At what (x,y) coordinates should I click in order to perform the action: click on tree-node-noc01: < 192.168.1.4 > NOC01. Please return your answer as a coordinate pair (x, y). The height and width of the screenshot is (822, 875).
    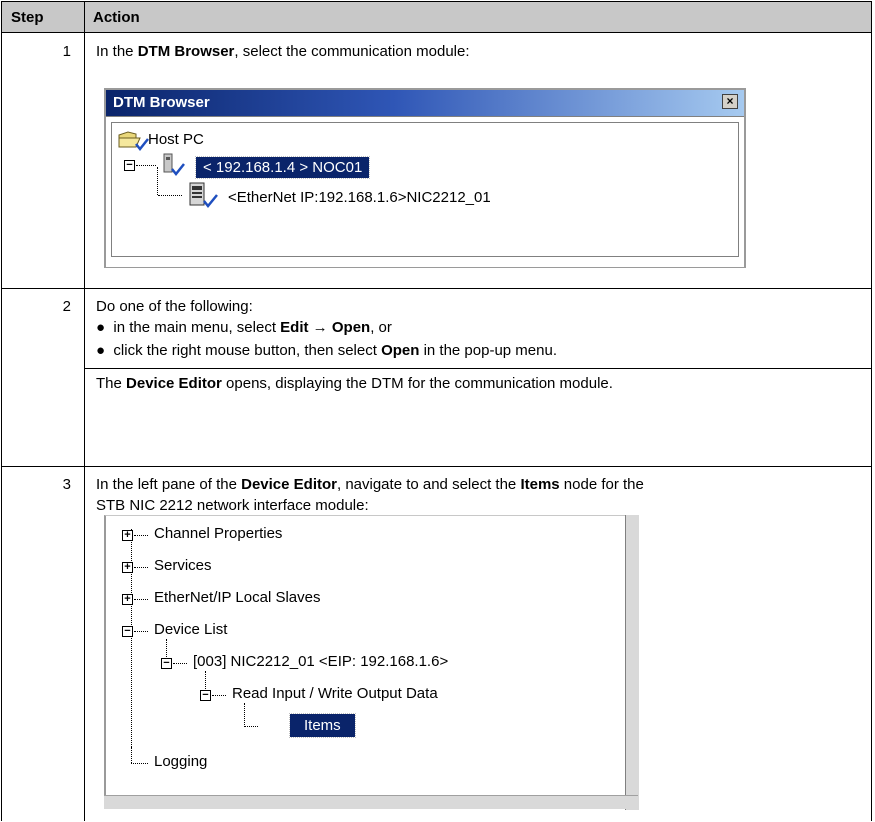
    Looking at the image, I should click on (282, 167).